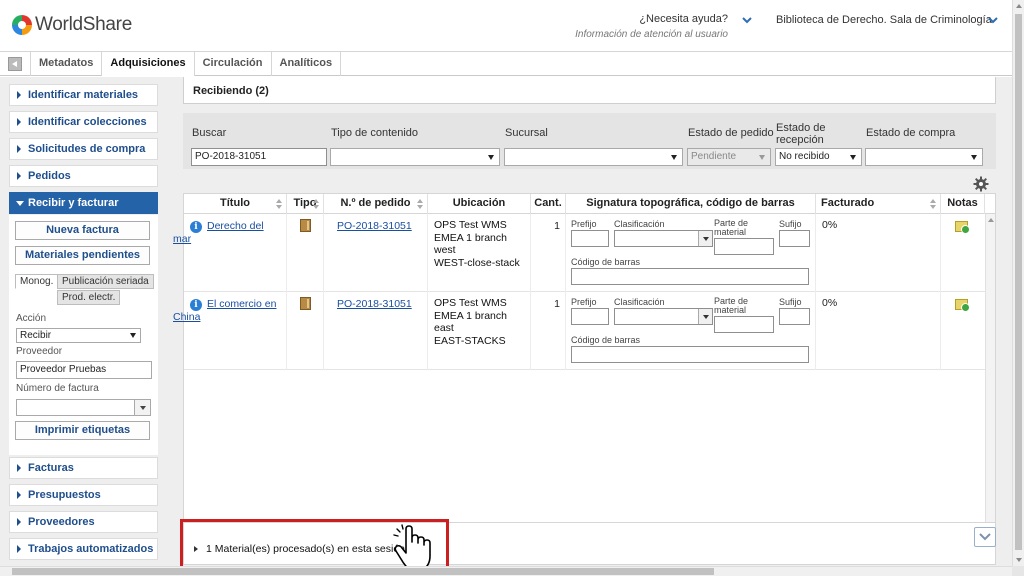 This screenshot has width=1024, height=576. I want to click on subtab-publicacion-seriada: Publicación seriada, so click(105, 281).